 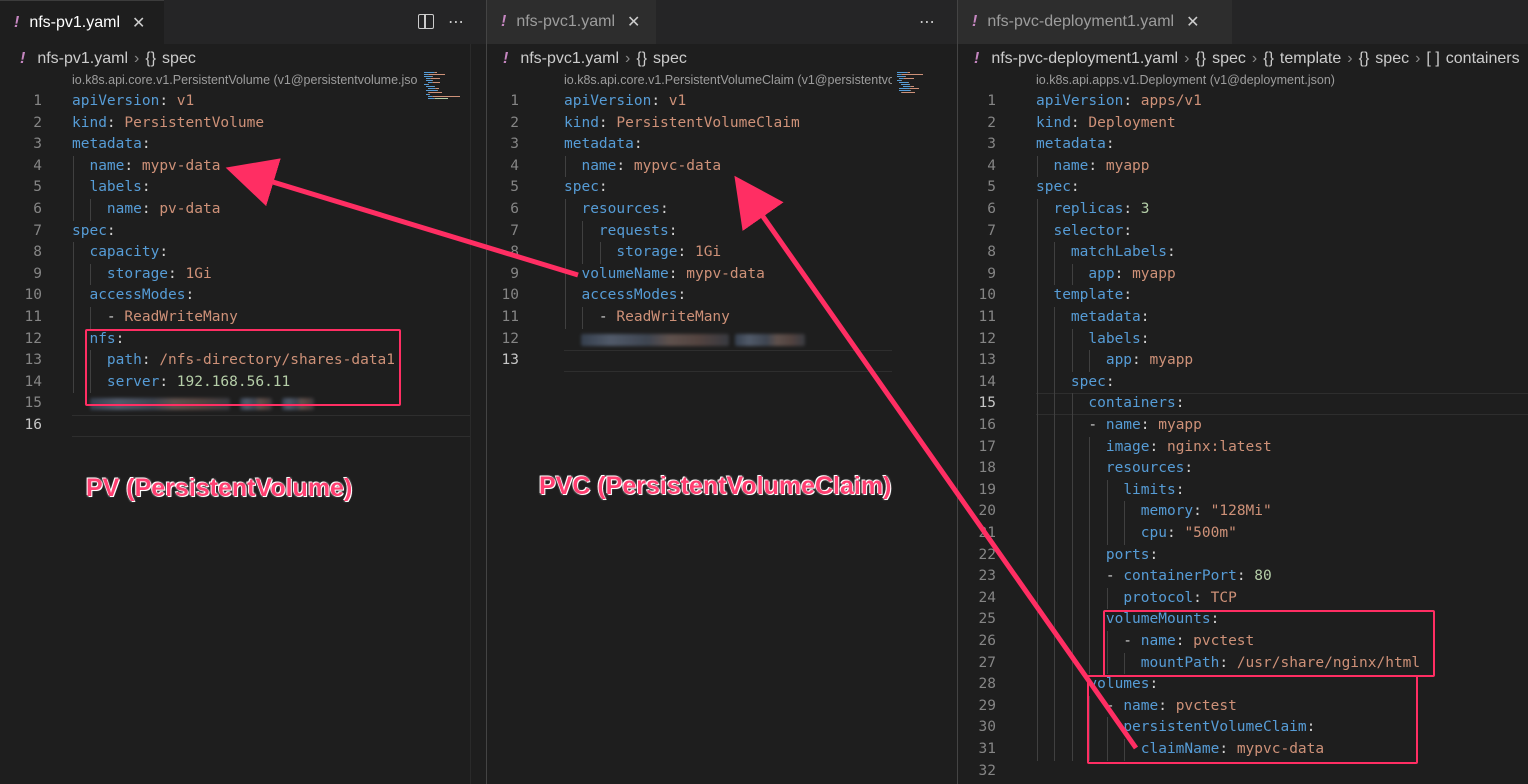 I want to click on code-line: 7 requests:, so click(x=722, y=232).